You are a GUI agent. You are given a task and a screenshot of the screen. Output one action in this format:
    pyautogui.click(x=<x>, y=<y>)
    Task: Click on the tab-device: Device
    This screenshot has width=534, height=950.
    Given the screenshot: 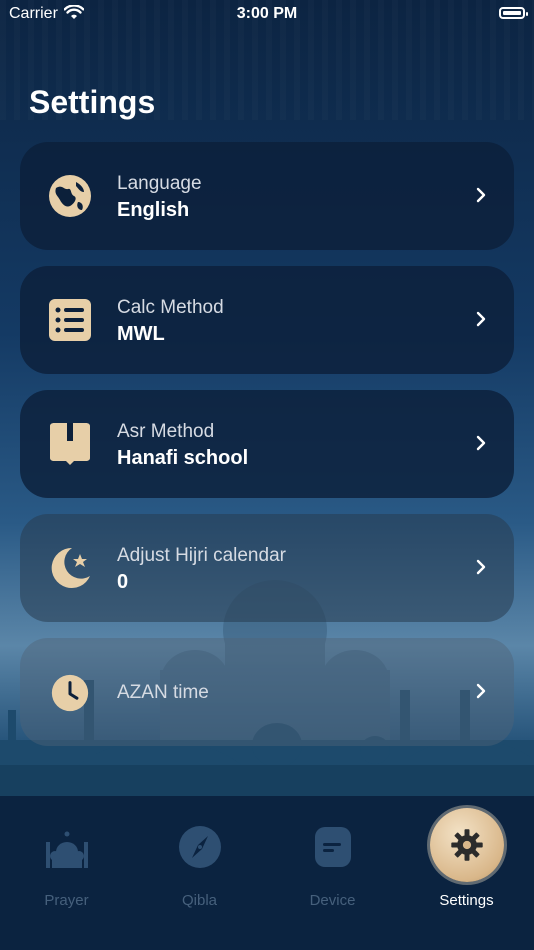 What is the action you would take?
    pyautogui.click(x=332, y=861)
    